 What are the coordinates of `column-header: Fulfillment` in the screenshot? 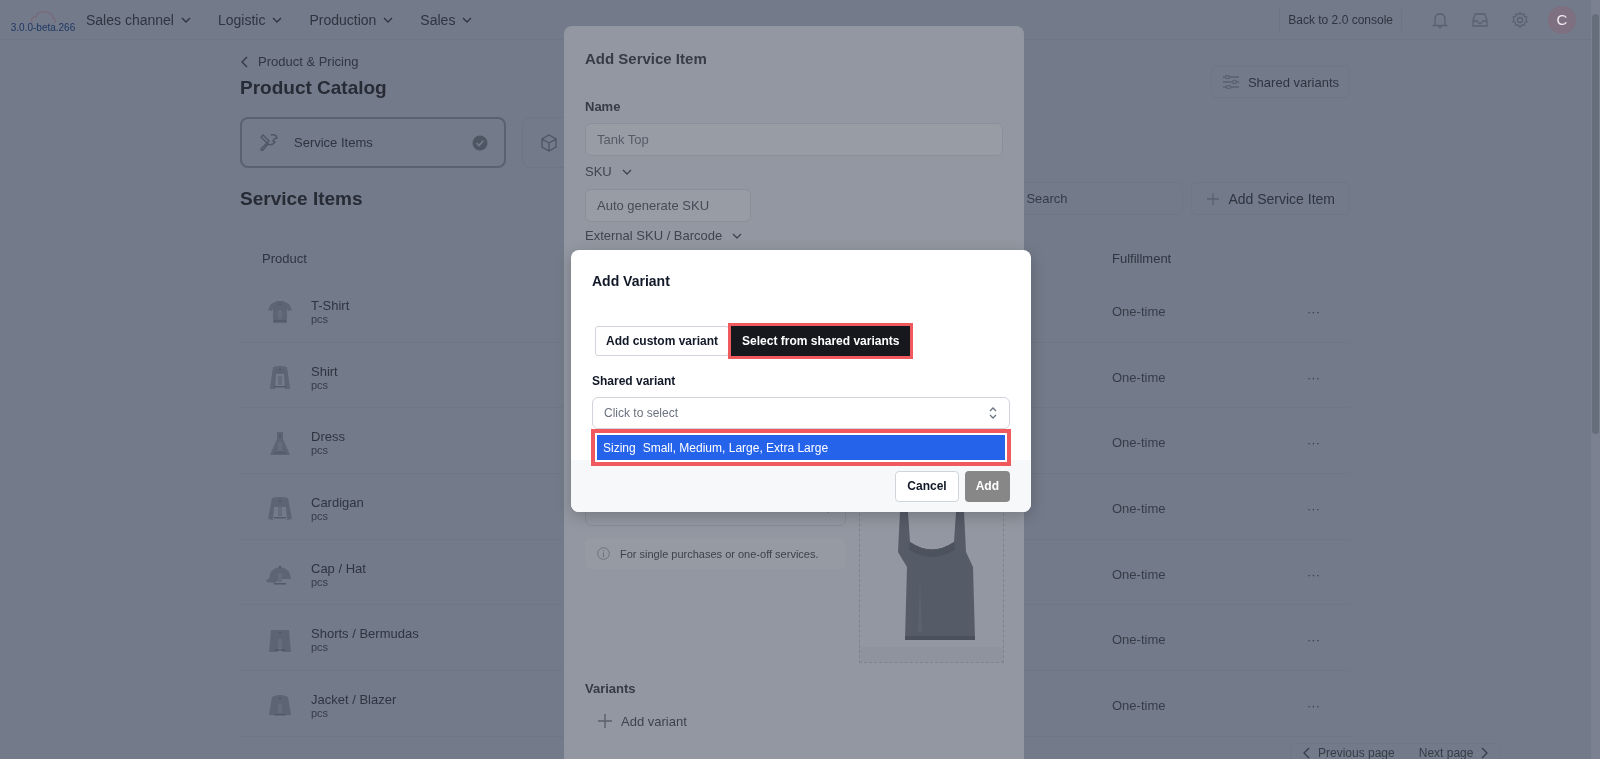 It's located at (1142, 258).